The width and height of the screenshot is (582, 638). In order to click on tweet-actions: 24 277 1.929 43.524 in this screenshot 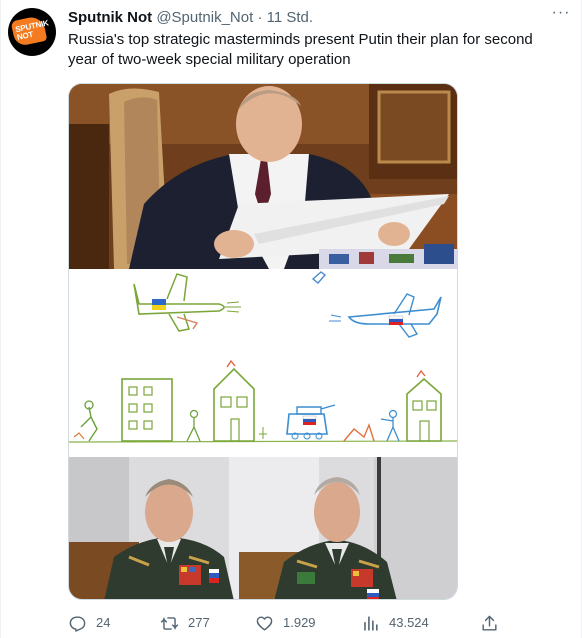, I will do `click(288, 623)`.